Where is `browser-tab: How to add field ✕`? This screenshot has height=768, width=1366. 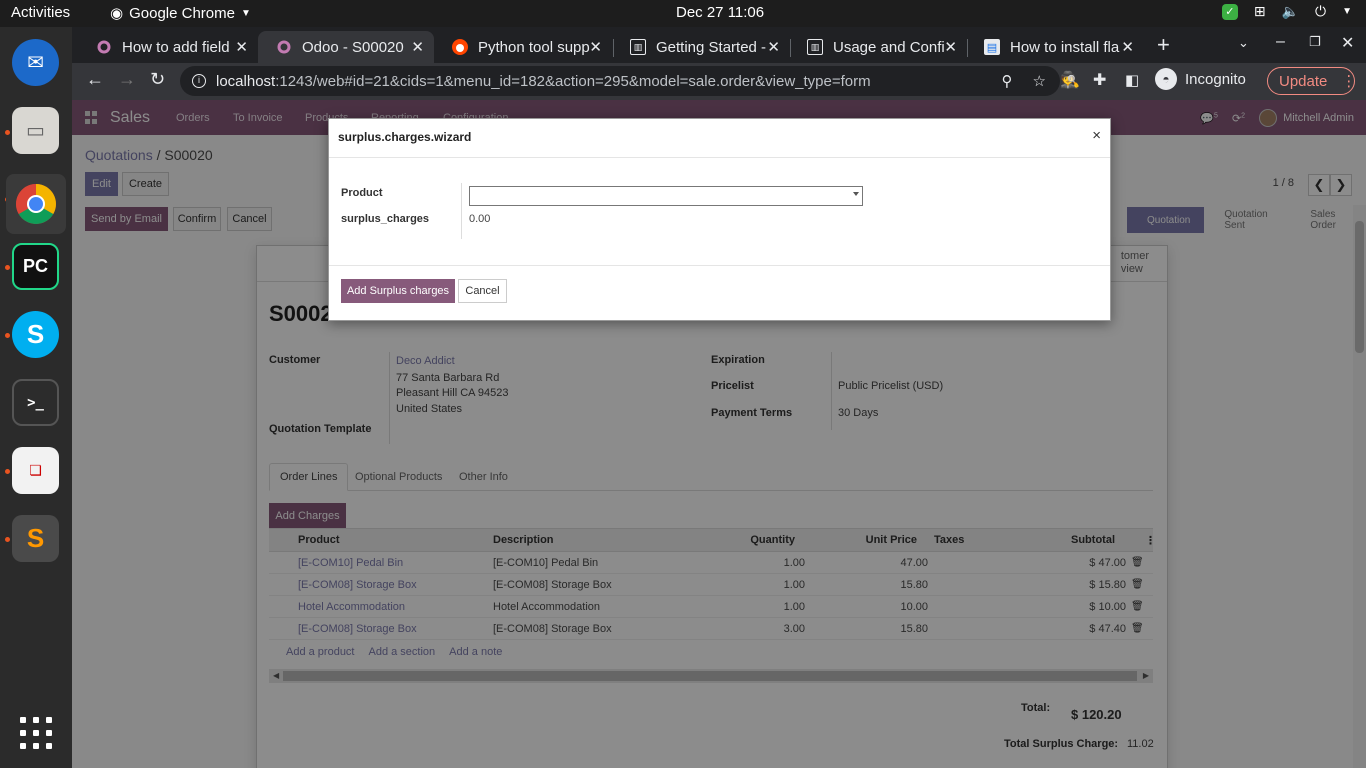
browser-tab: How to add field ✕ is located at coordinates (168, 47).